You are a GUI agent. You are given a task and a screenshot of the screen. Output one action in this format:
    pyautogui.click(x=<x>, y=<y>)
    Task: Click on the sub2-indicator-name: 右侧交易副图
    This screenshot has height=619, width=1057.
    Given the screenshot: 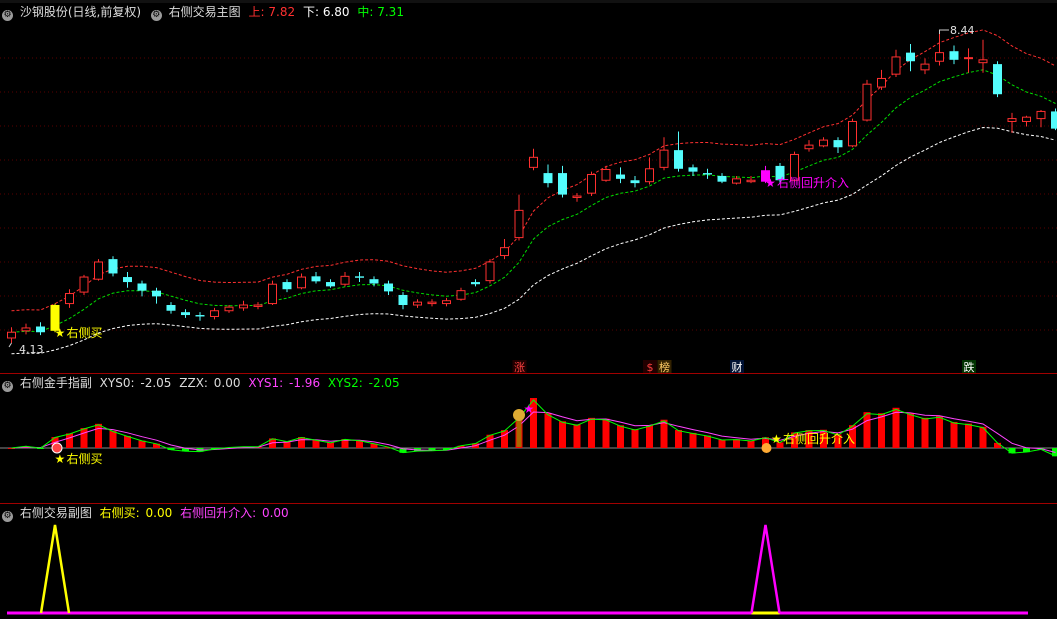 What is the action you would take?
    pyautogui.click(x=55, y=513)
    